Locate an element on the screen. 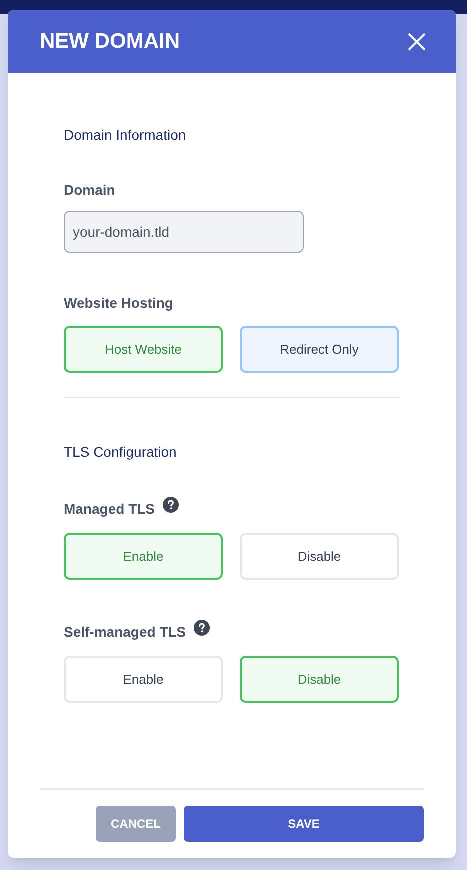  field-label: Managed TLS is located at coordinates (110, 509).